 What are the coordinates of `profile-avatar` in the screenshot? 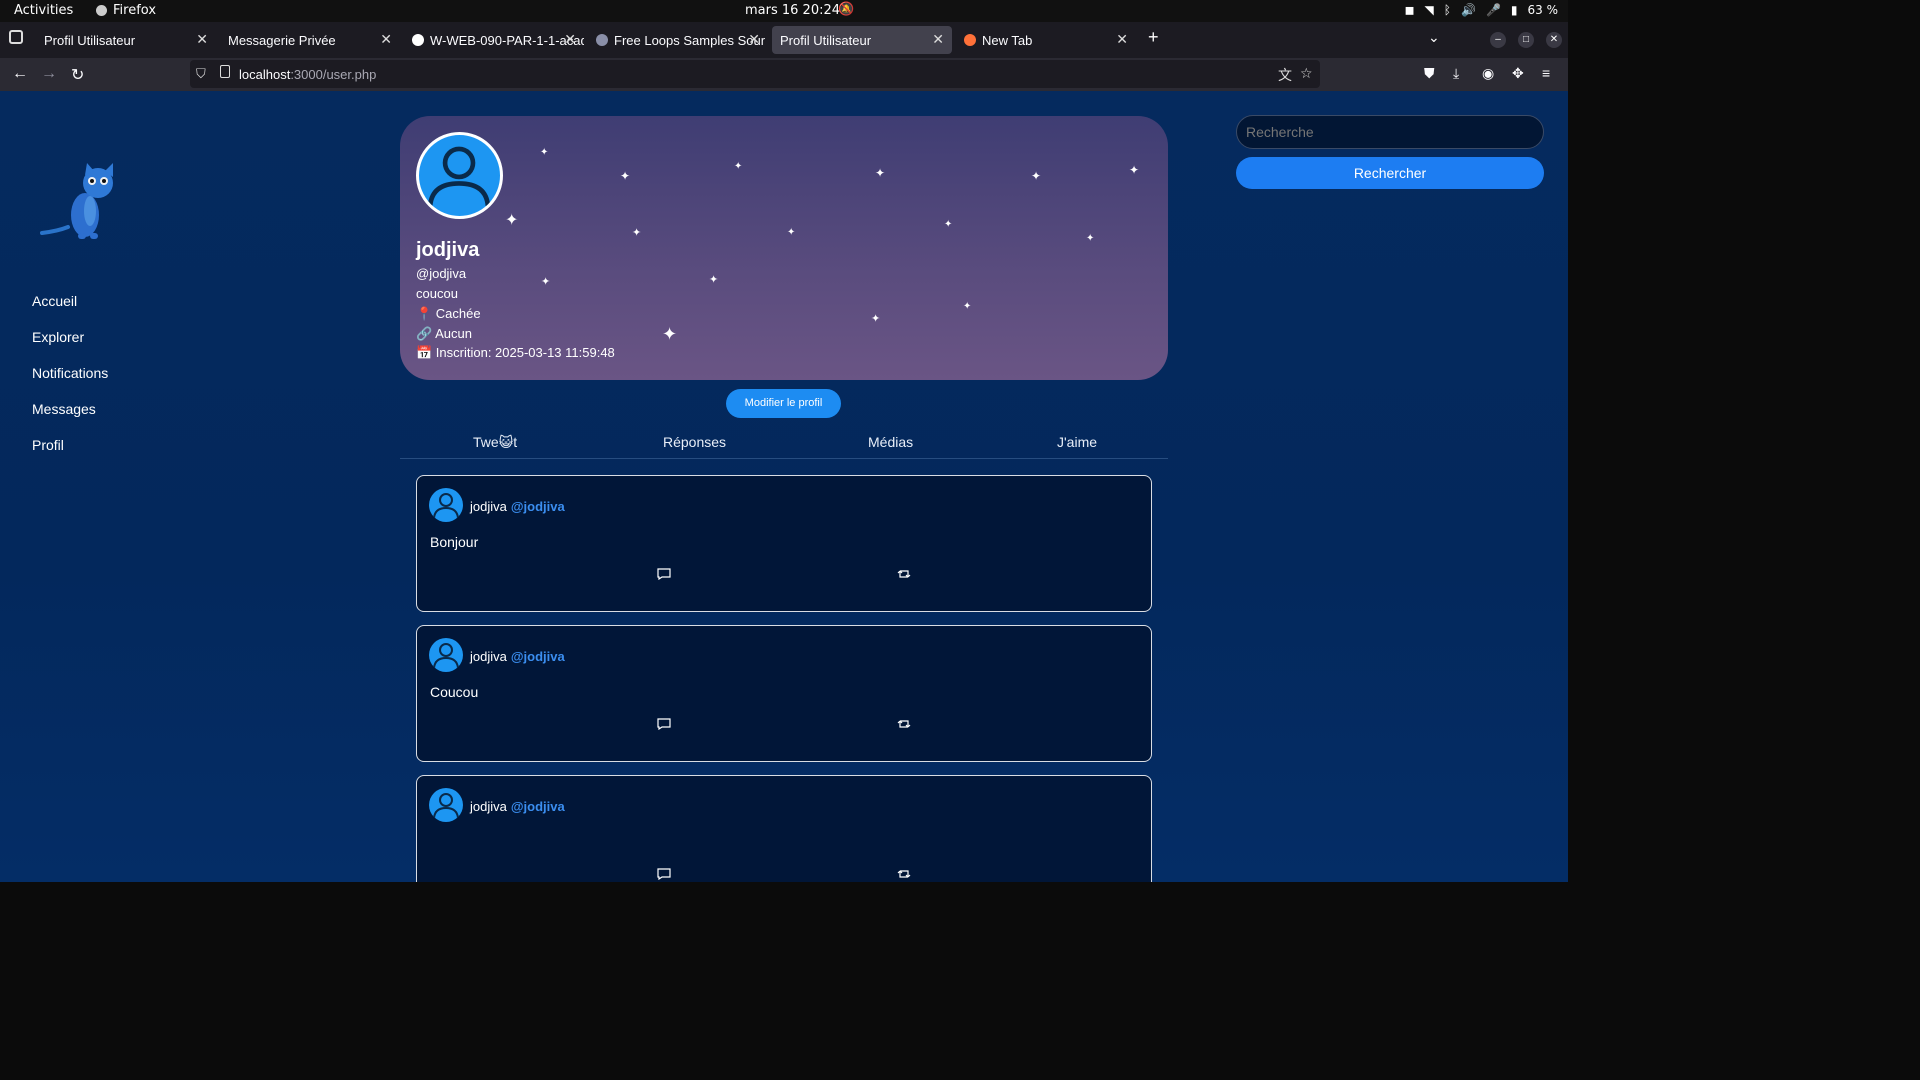 It's located at (459, 175).